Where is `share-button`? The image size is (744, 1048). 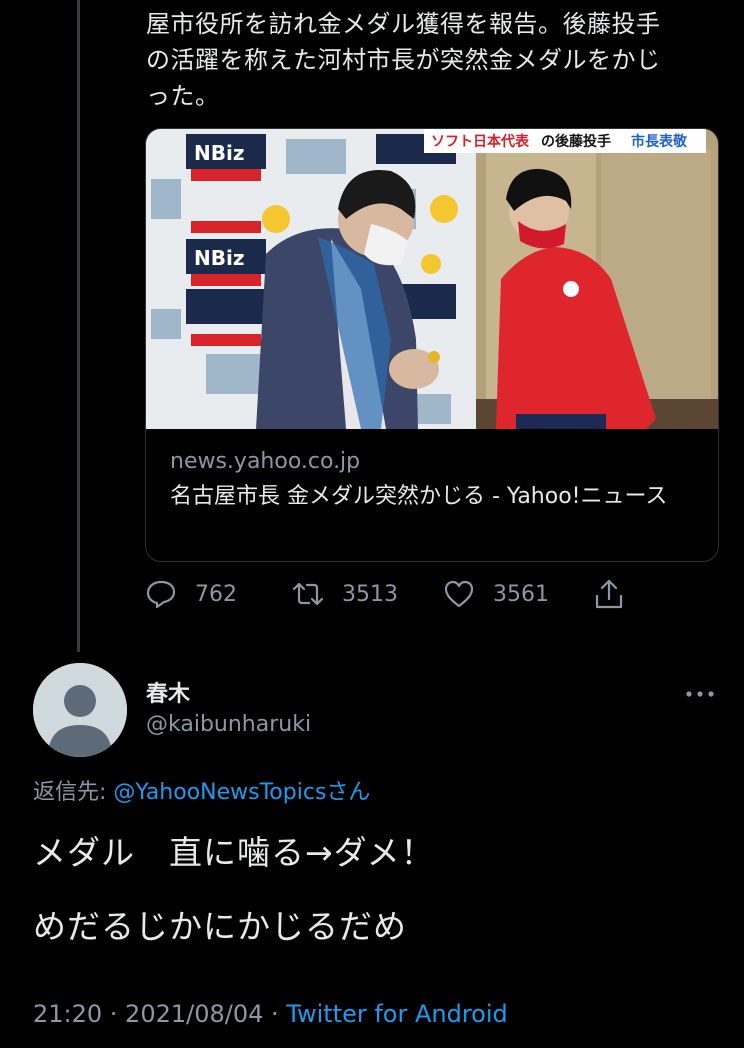 share-button is located at coordinates (618, 594).